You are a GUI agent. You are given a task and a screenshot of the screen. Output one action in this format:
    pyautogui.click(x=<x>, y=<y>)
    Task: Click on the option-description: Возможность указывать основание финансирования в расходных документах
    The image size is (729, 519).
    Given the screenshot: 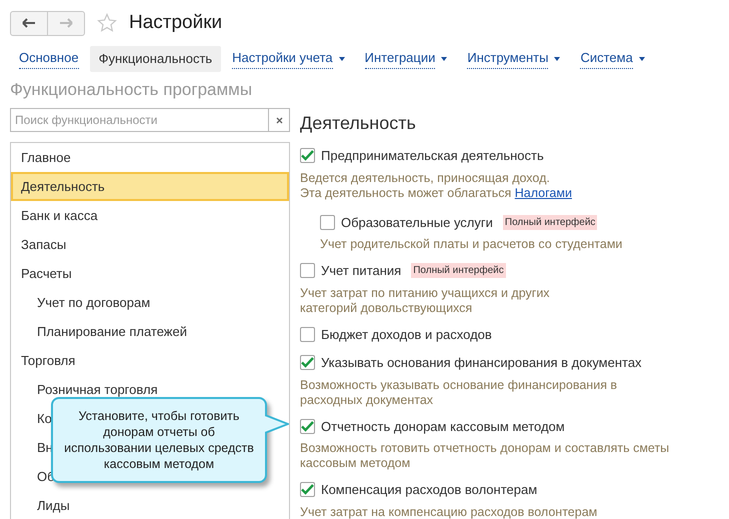 What is the action you would take?
    pyautogui.click(x=459, y=393)
    